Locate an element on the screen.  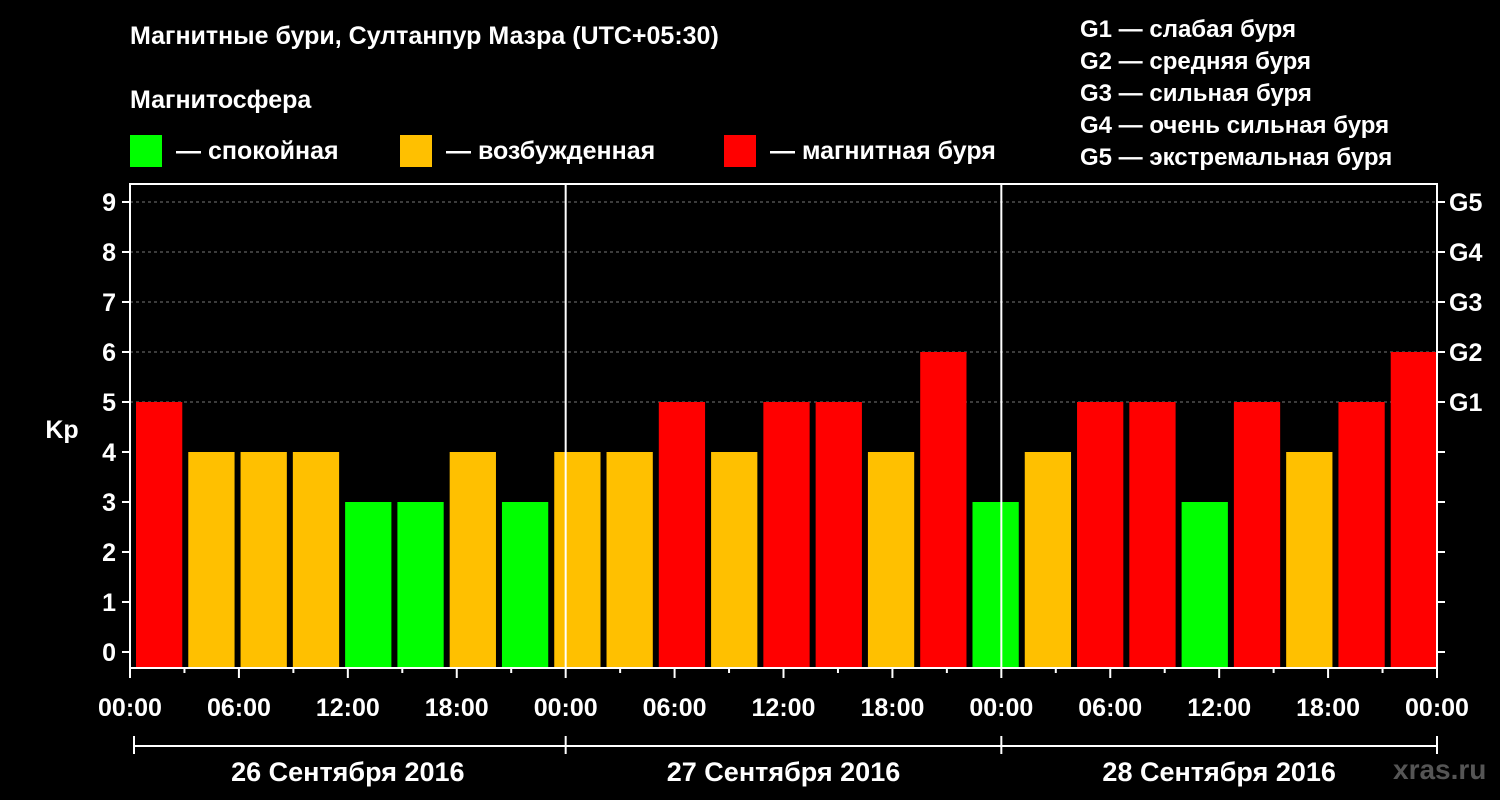
y-tick-label: 2 is located at coordinates (109, 553).